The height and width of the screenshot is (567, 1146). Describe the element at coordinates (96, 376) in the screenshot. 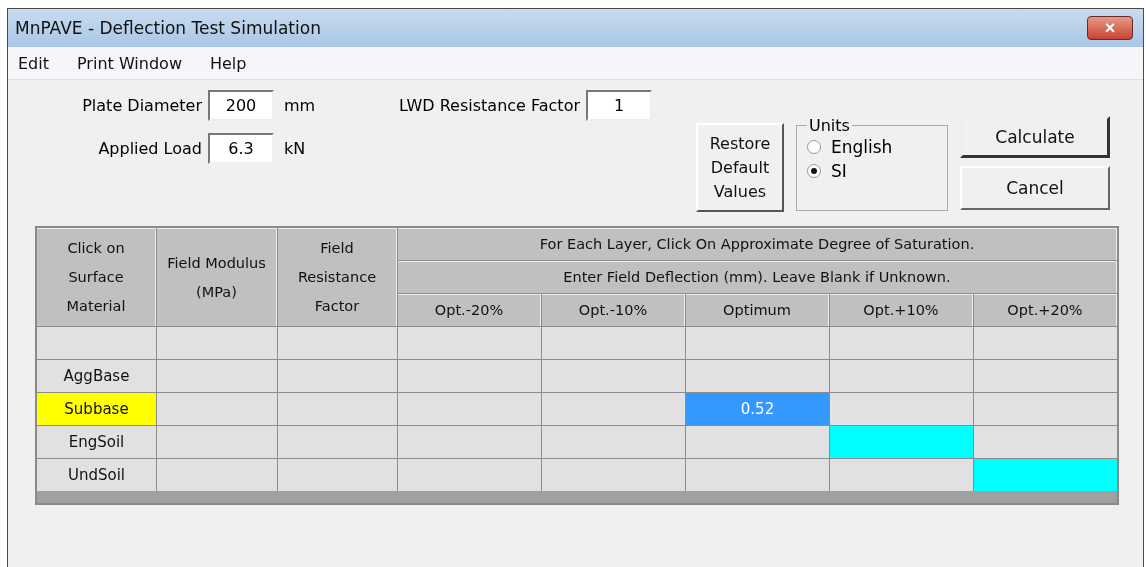

I see `material-cell: AggBase` at that location.